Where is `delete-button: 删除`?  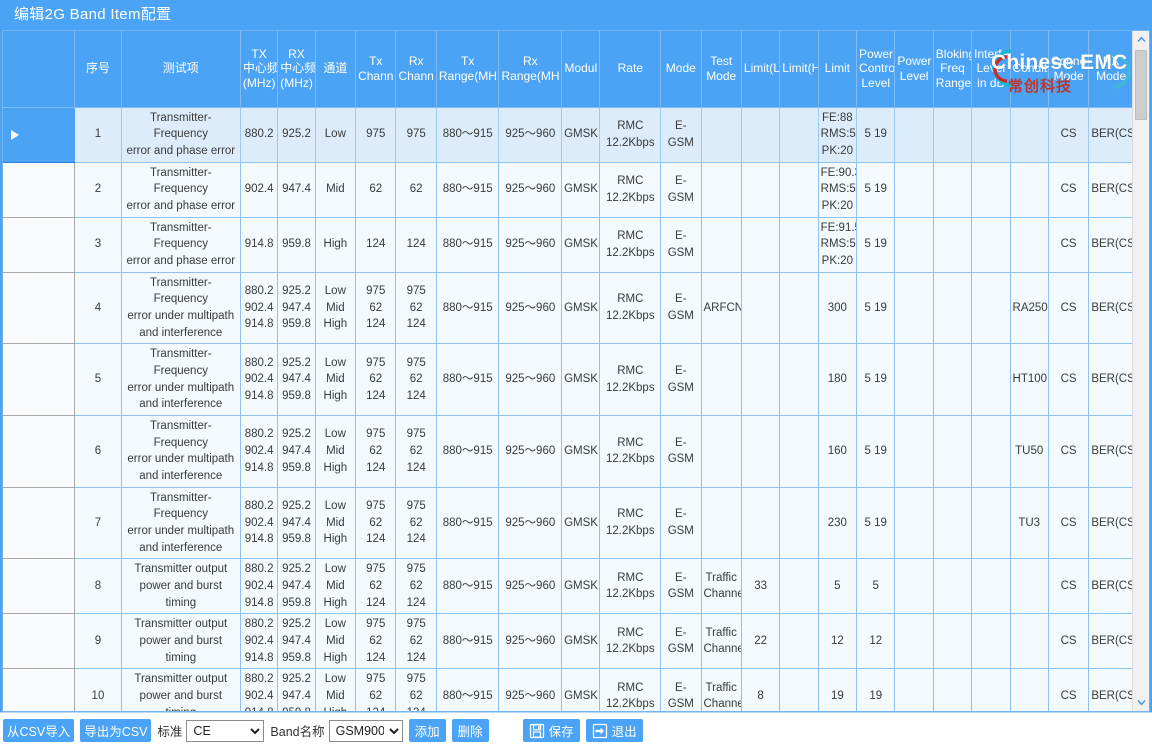 delete-button: 删除 is located at coordinates (470, 730).